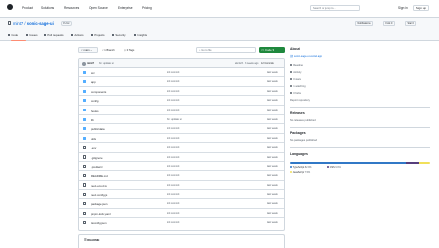 Image resolution: width=439 pixels, height=248 pixels. I want to click on file-name-link: src, so click(93, 73).